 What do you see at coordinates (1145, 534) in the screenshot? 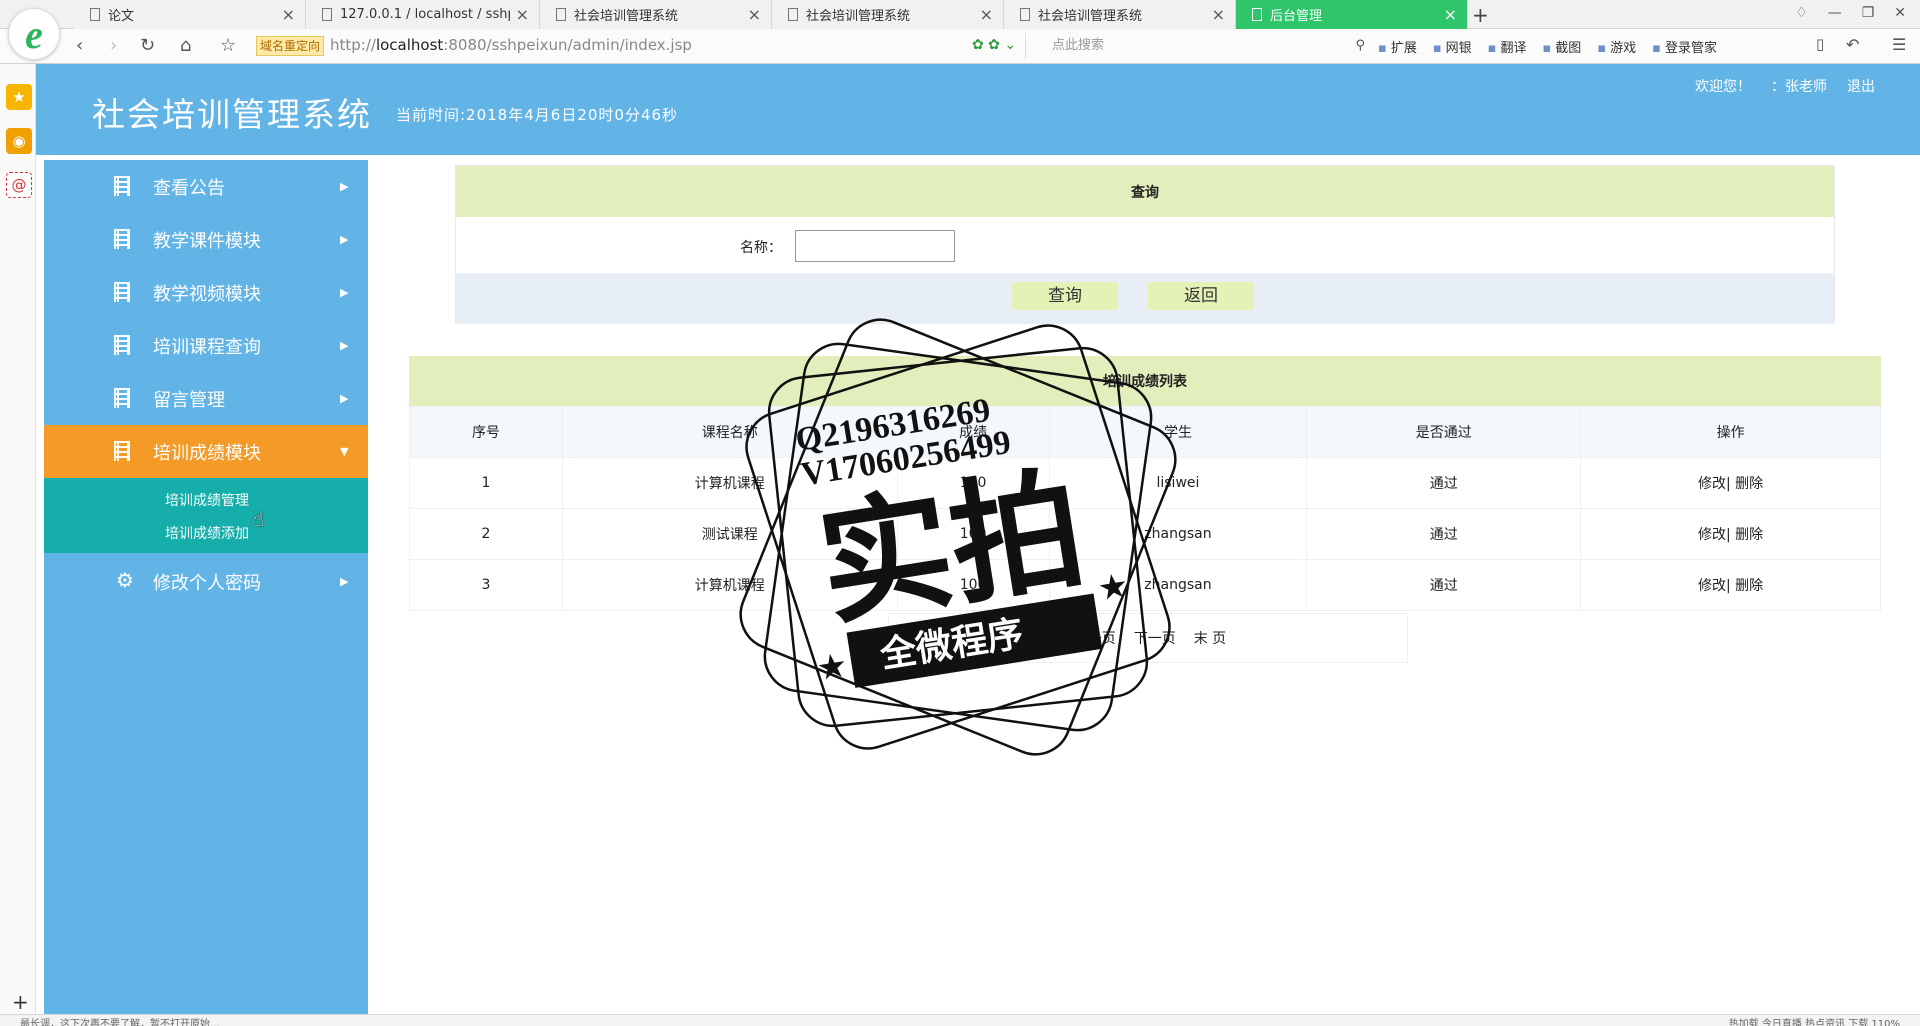
I see `table-row: 2 测试课程 100 zhangsan 通过 修改| 删除` at bounding box center [1145, 534].